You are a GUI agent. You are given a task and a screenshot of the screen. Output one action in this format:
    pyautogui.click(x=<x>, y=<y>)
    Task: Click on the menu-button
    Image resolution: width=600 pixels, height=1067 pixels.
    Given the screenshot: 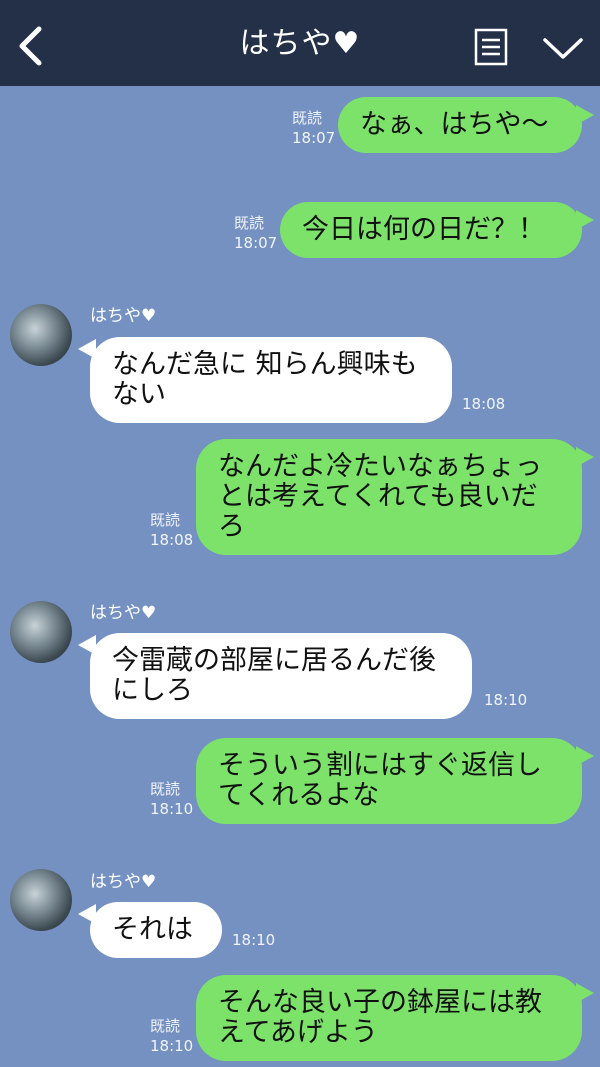 What is the action you would take?
    pyautogui.click(x=491, y=47)
    